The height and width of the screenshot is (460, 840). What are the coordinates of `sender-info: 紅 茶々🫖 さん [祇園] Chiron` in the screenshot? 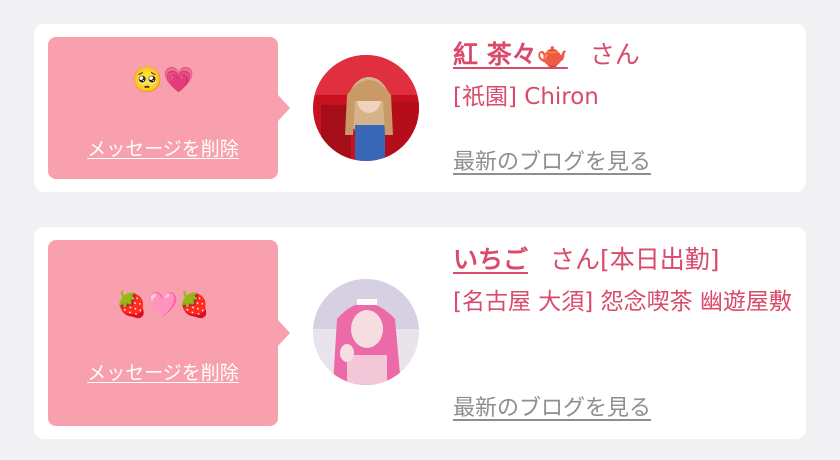 It's located at (622, 78).